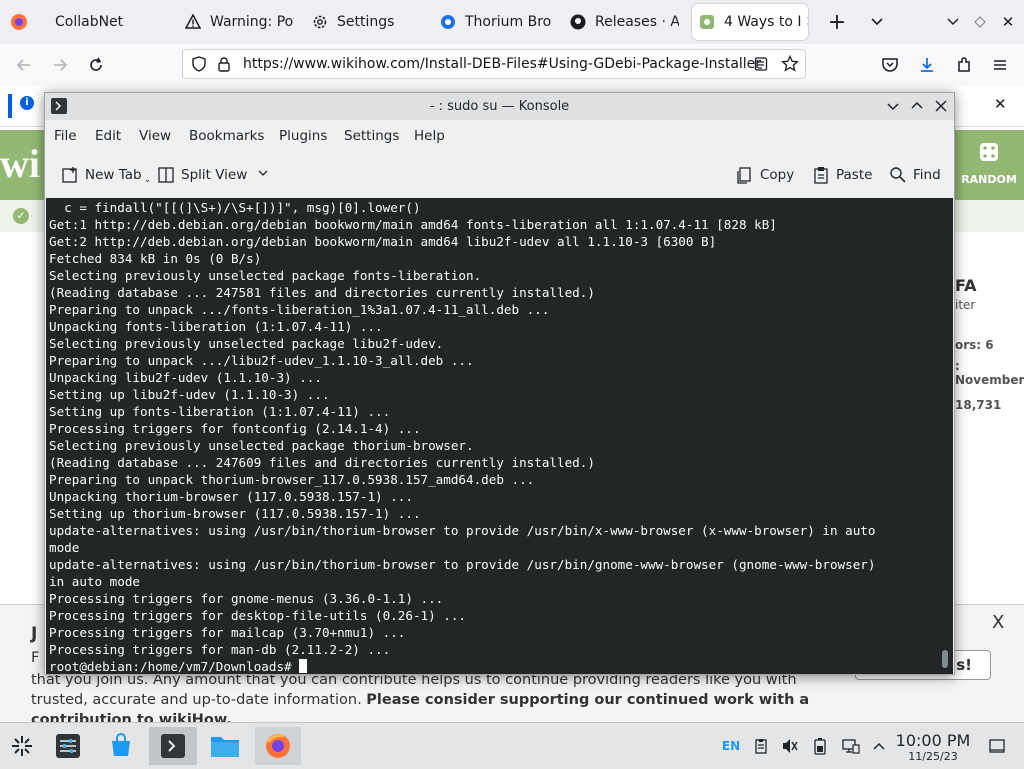  Describe the element at coordinates (927, 175) in the screenshot. I see `find-label: Find` at that location.